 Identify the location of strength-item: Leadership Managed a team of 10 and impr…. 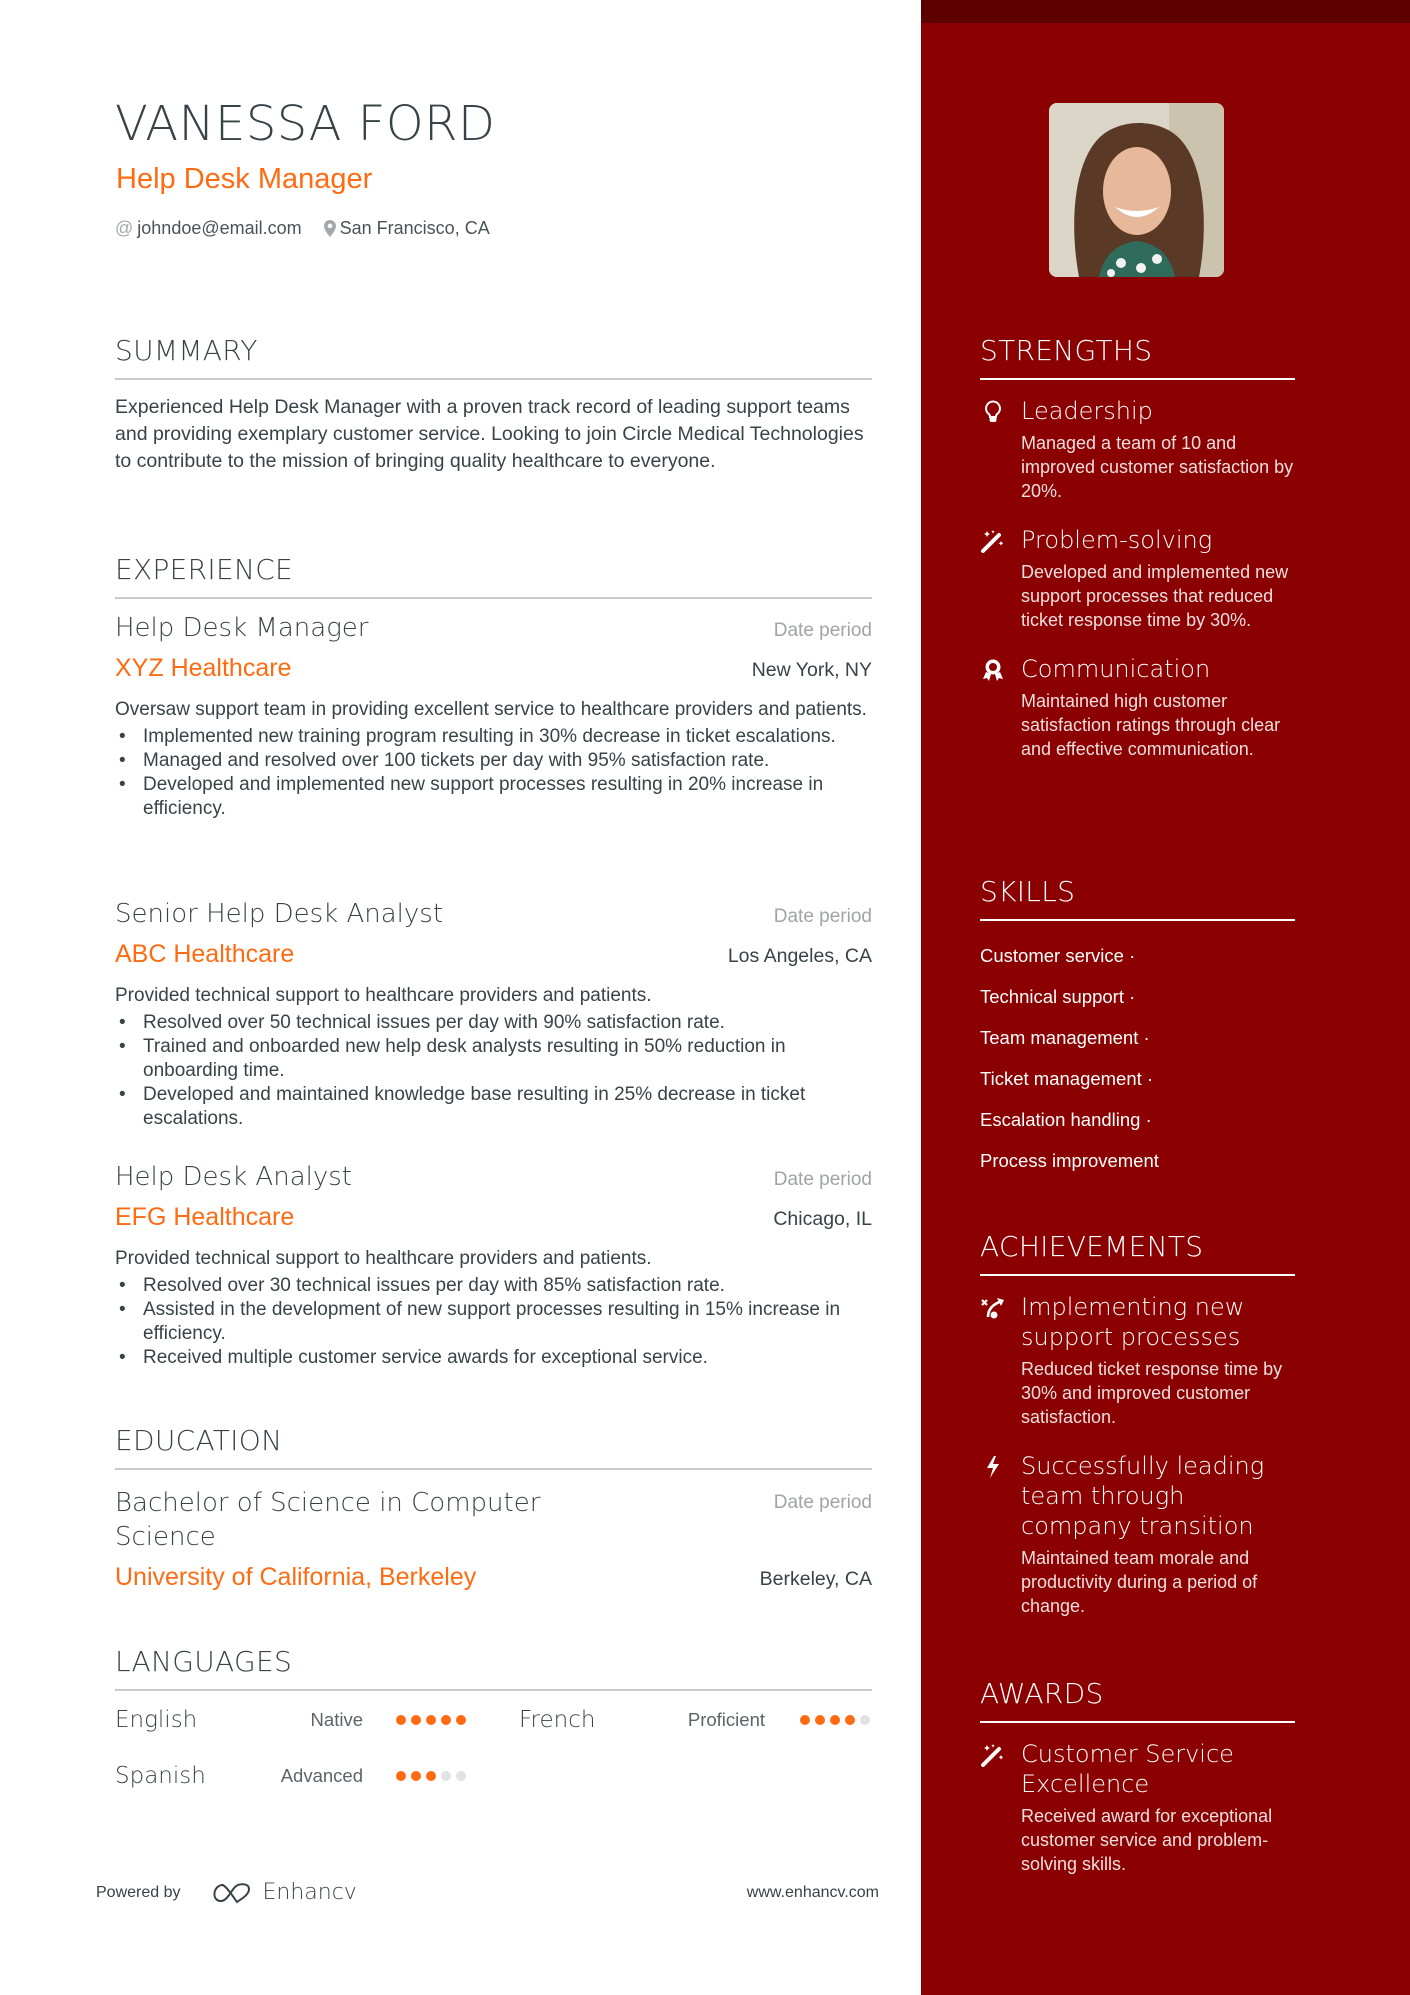
(1137, 449).